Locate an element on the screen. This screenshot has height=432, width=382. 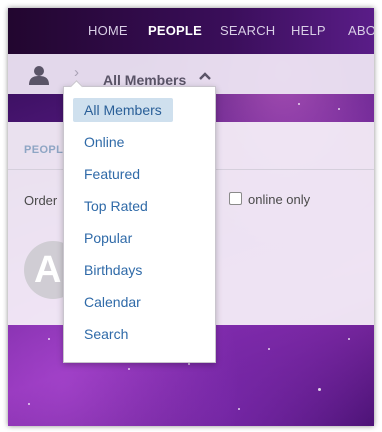
menu-item-birthdays: Birthdays is located at coordinates (113, 270).